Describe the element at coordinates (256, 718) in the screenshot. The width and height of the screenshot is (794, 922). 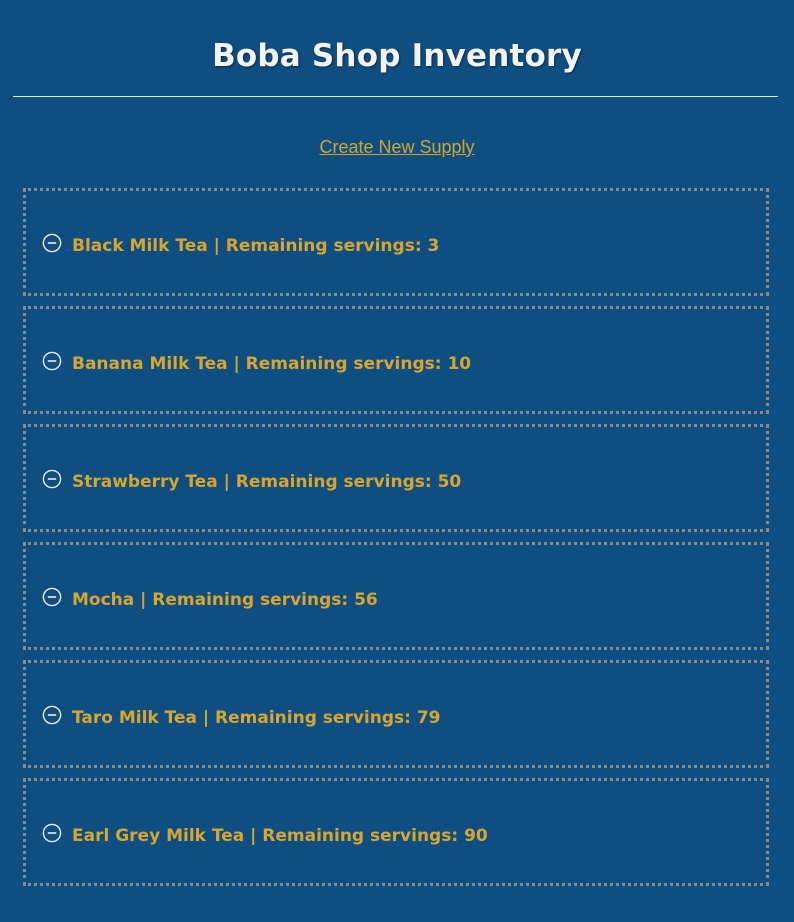
I see `supply-label: Taro Milk Tea | Remaining servings: 79` at that location.